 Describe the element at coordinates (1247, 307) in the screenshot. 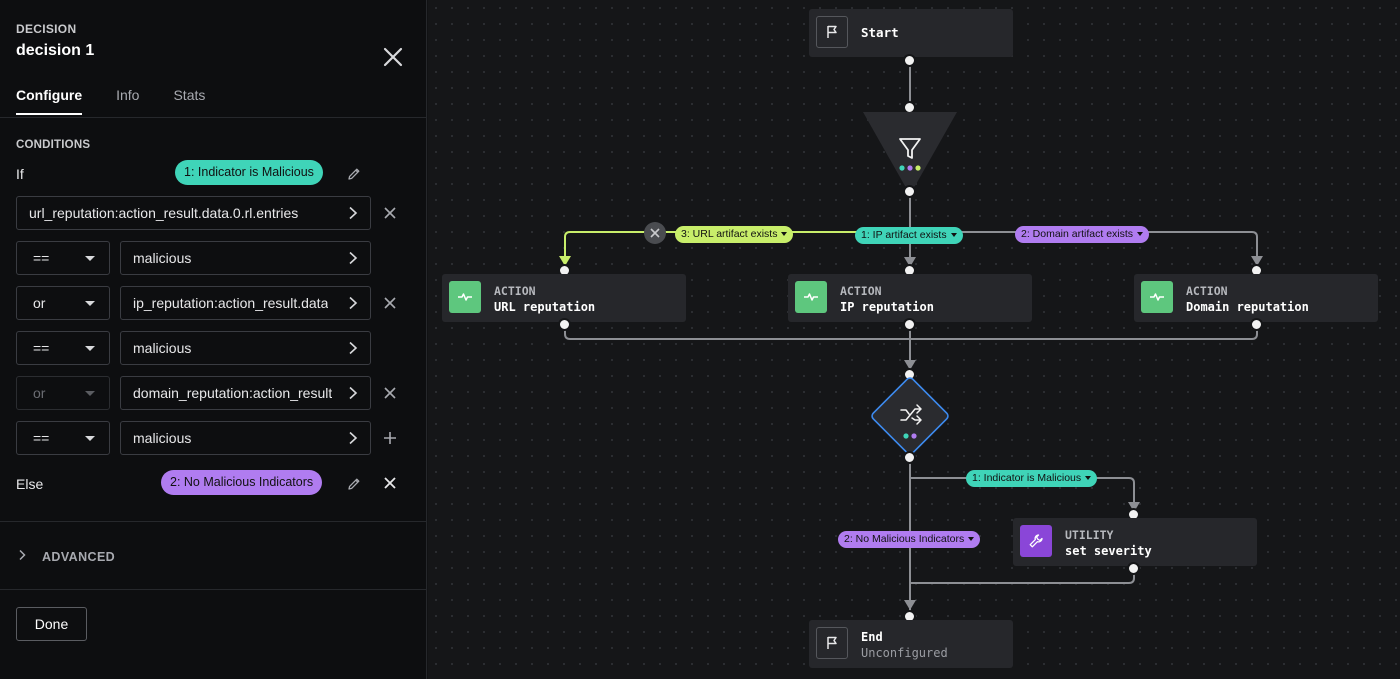

I see `node-name: Domain reputation` at that location.